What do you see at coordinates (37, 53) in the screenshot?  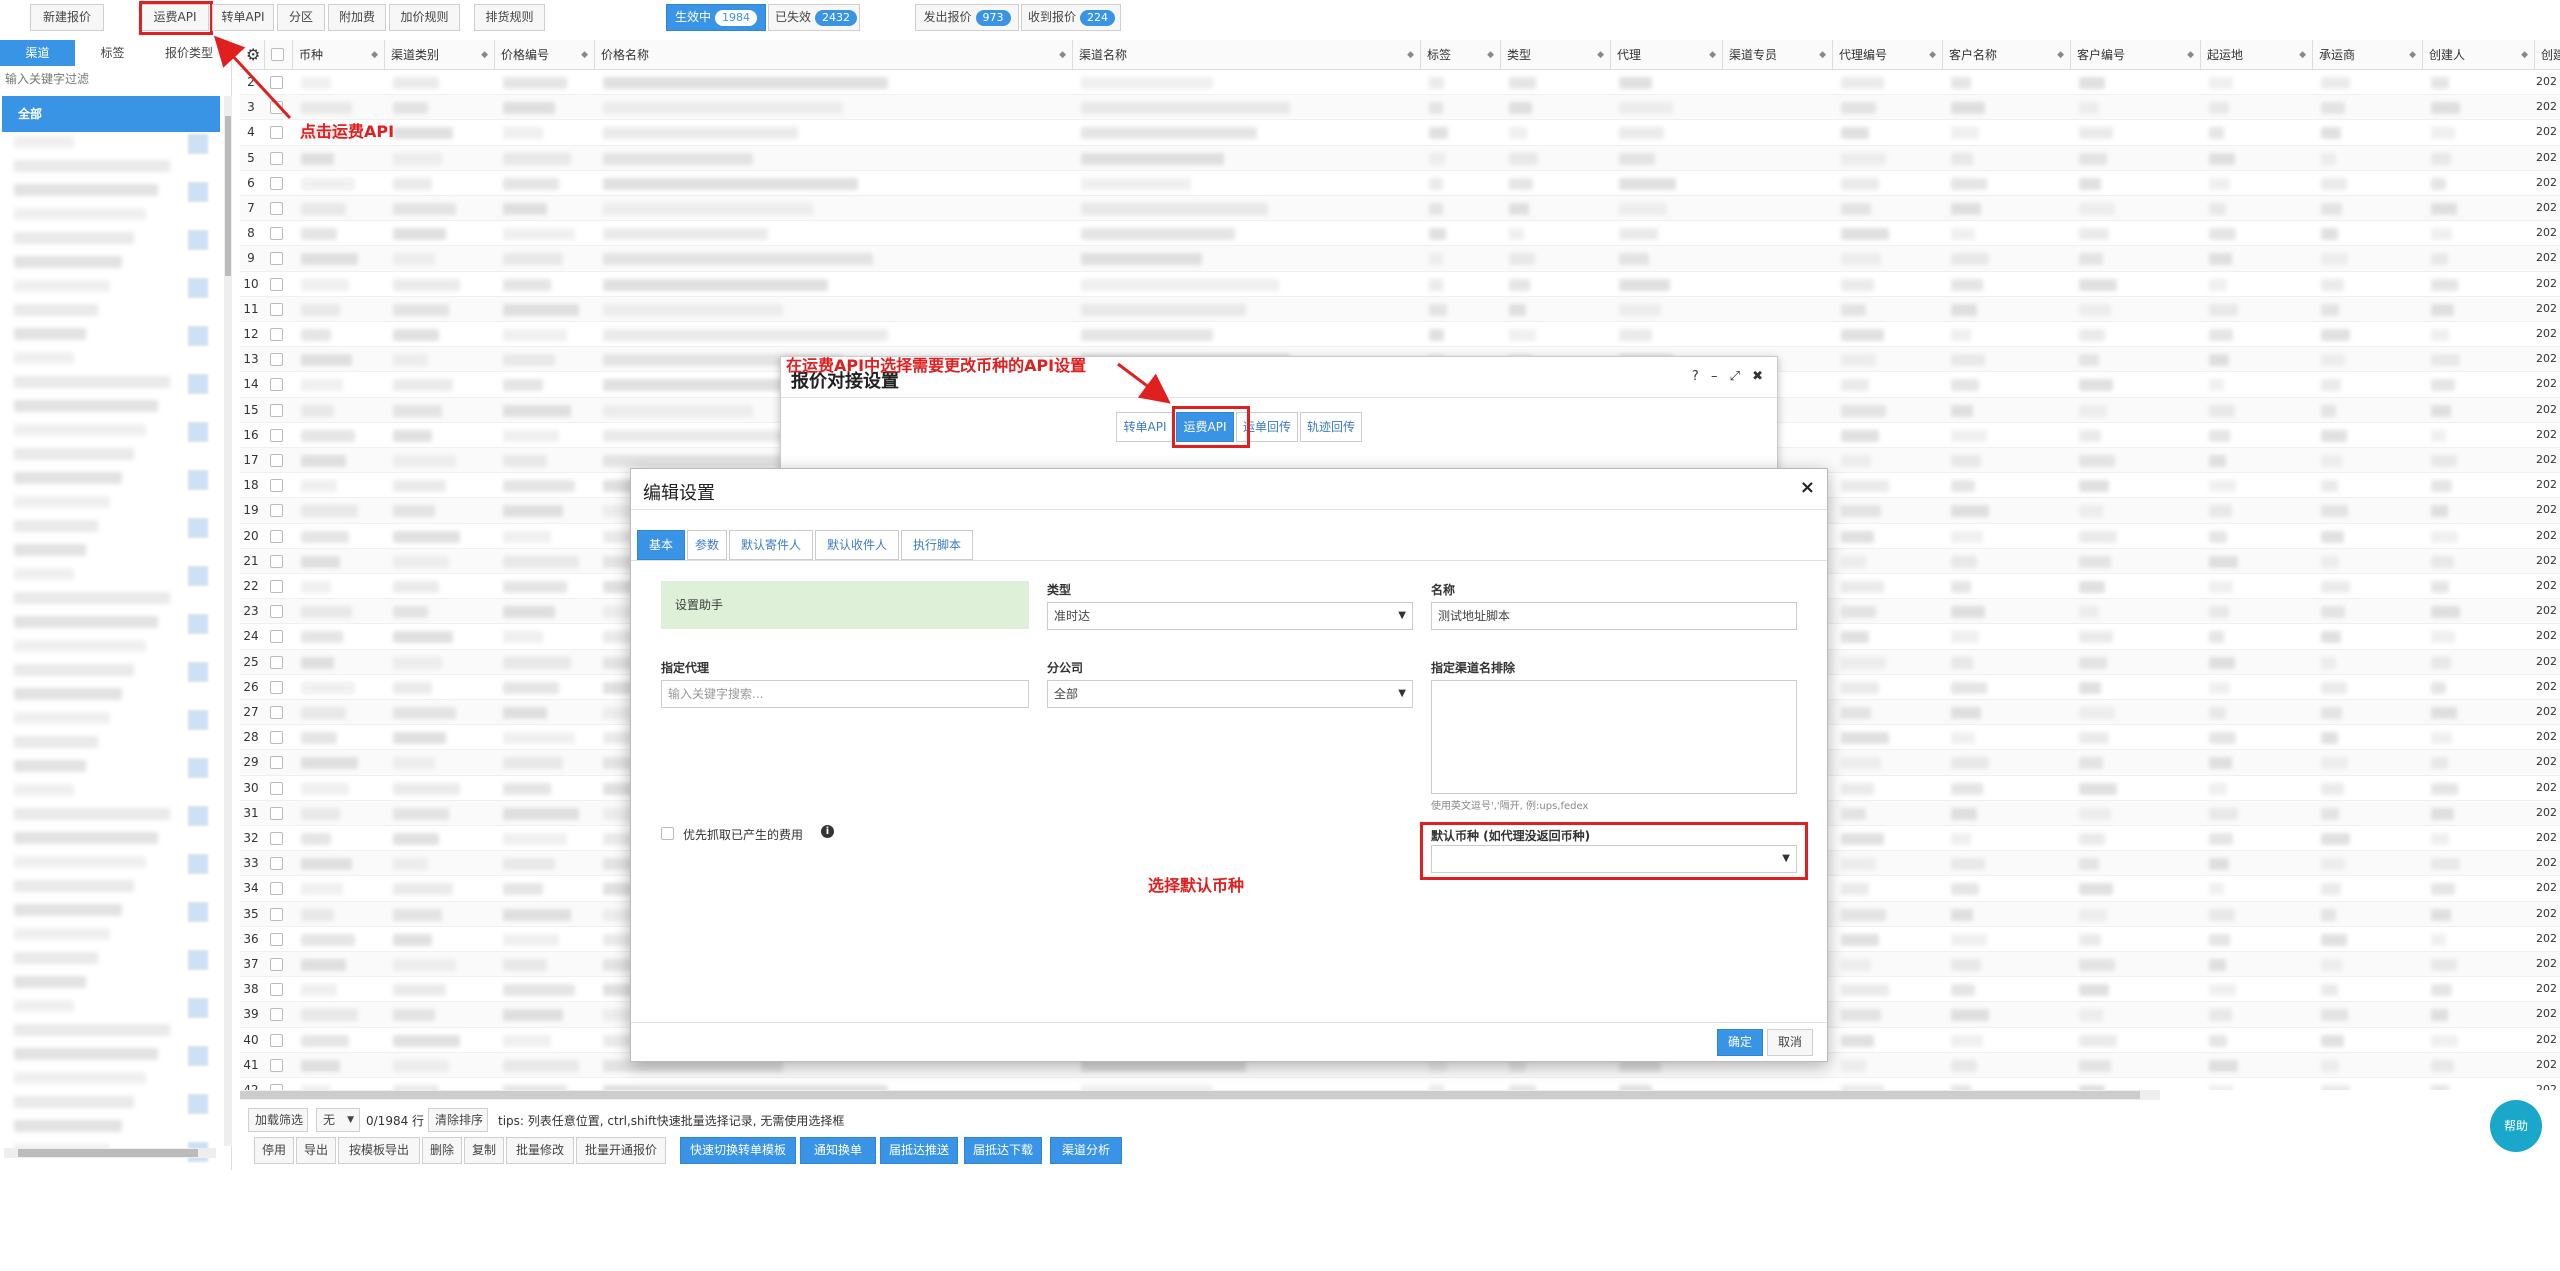 I see `sidebar-tab-channel: 渠道` at bounding box center [37, 53].